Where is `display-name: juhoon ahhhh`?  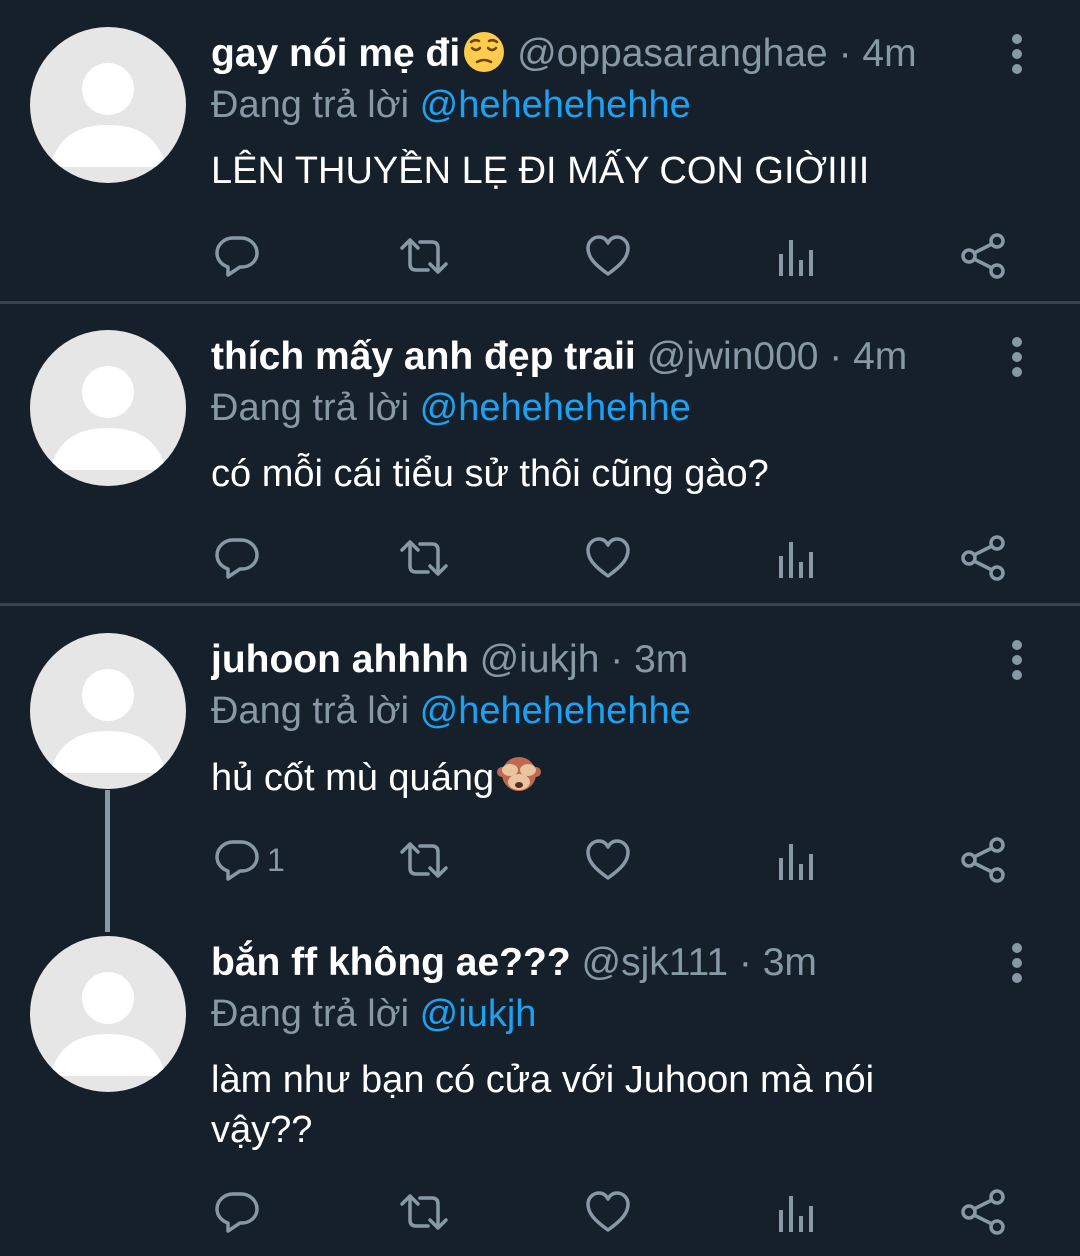 display-name: juhoon ahhhh is located at coordinates (340, 659).